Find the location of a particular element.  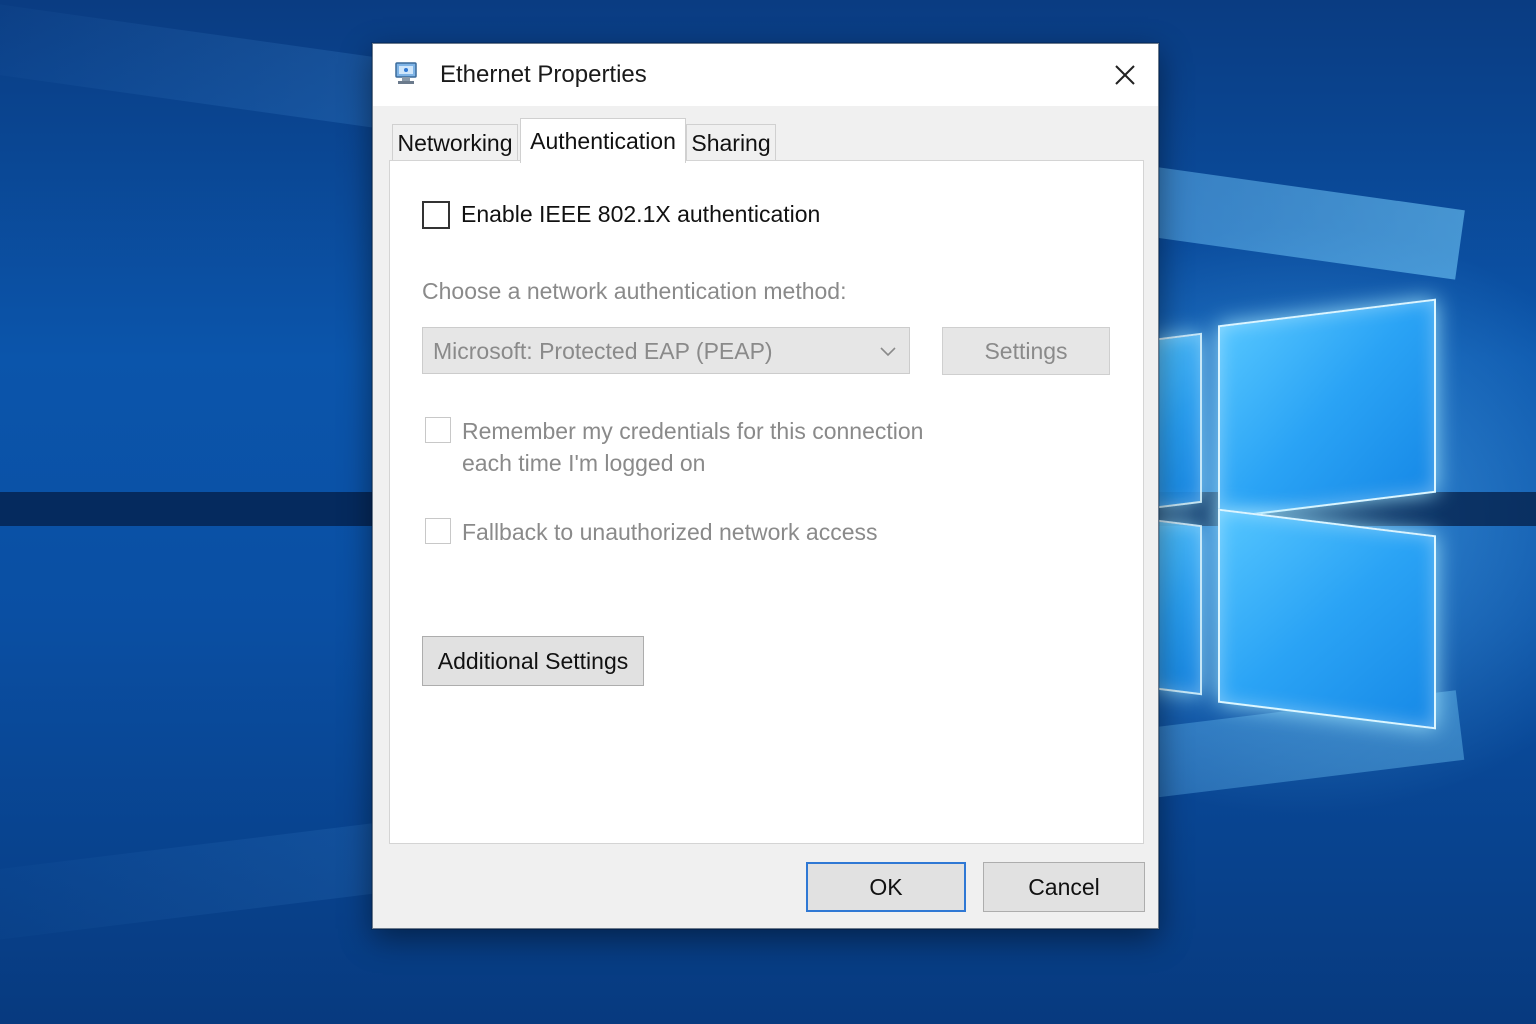

chevron-down-icon is located at coordinates (888, 351).